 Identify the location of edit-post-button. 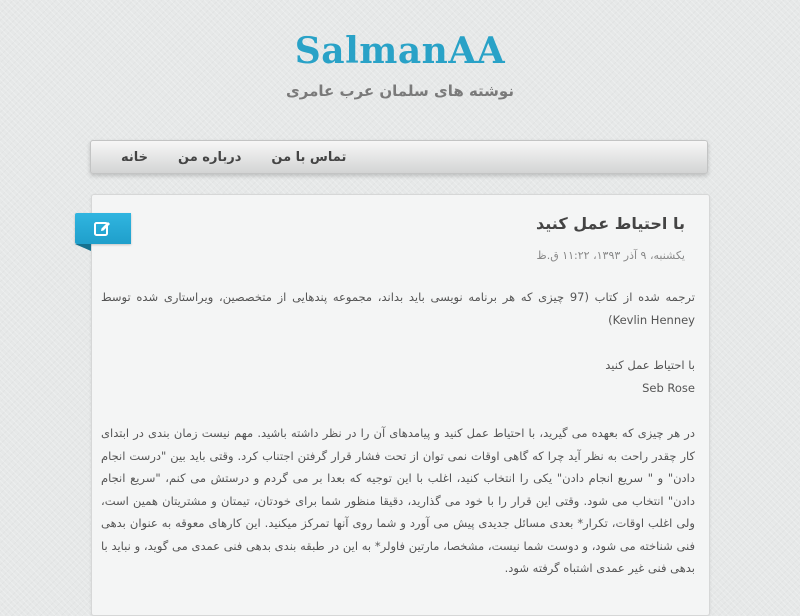
(103, 228).